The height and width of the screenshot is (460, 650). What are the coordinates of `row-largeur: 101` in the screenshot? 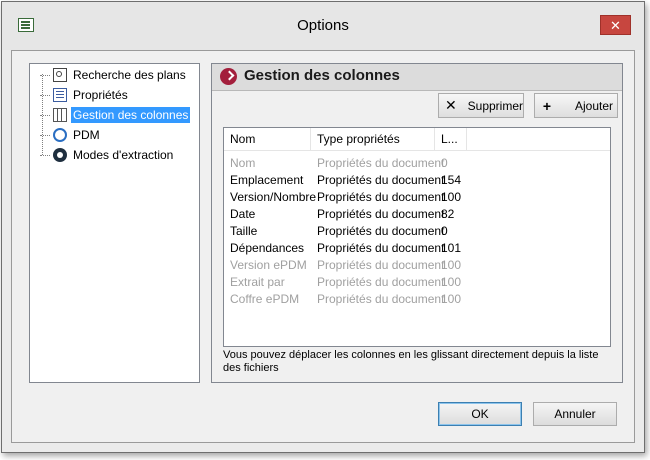 It's located at (451, 248).